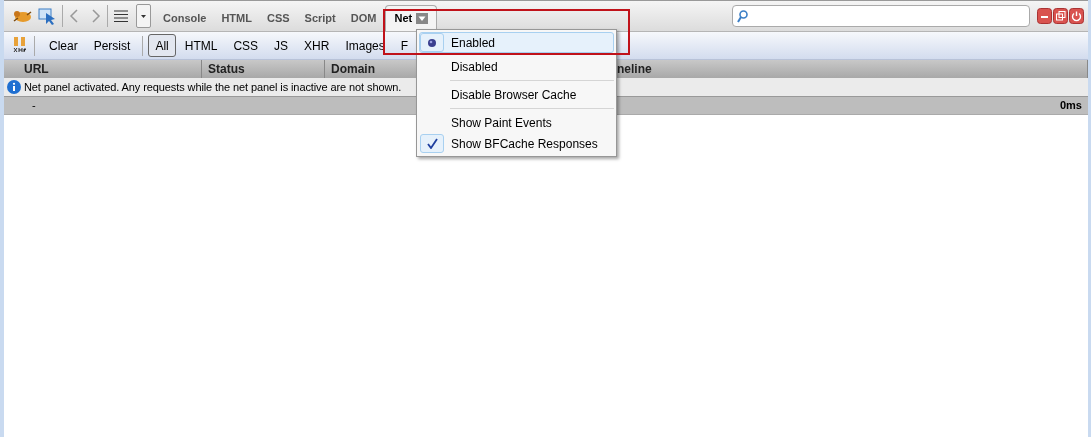  I want to click on power-icon, so click(1076, 16).